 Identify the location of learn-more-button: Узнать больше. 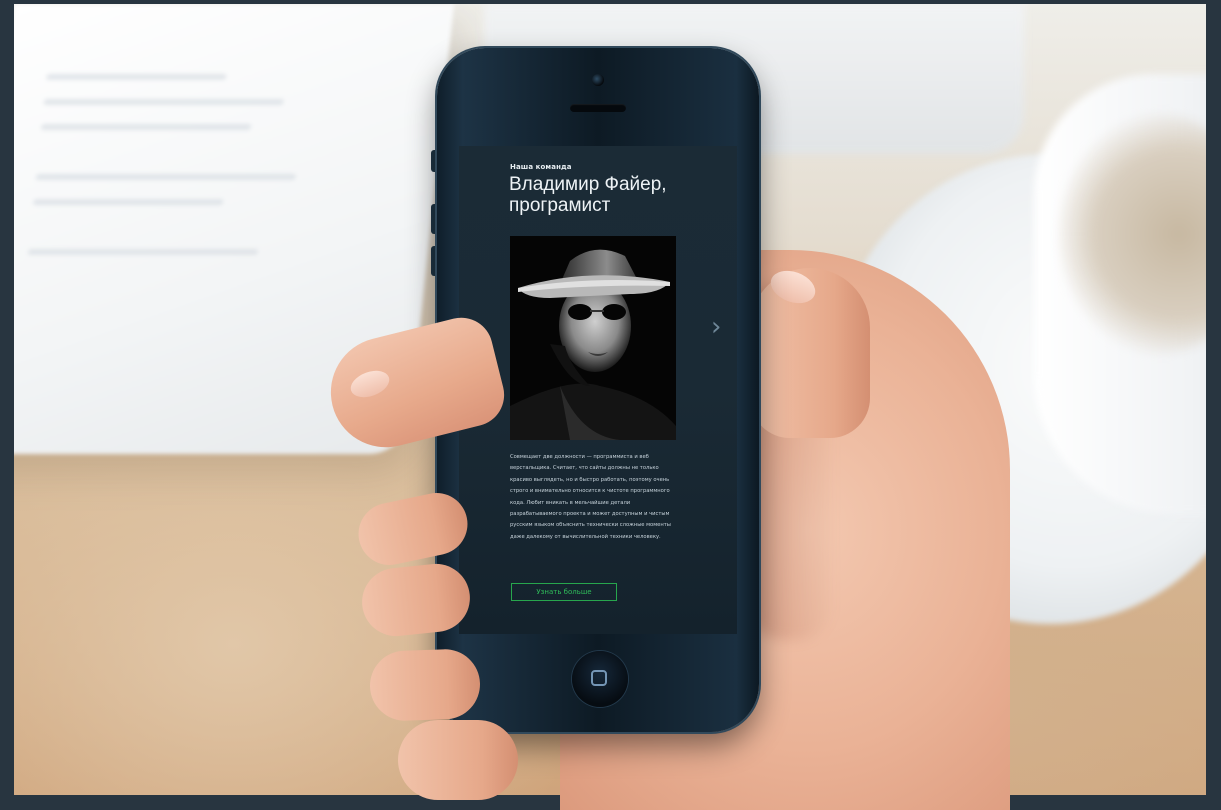
(564, 592).